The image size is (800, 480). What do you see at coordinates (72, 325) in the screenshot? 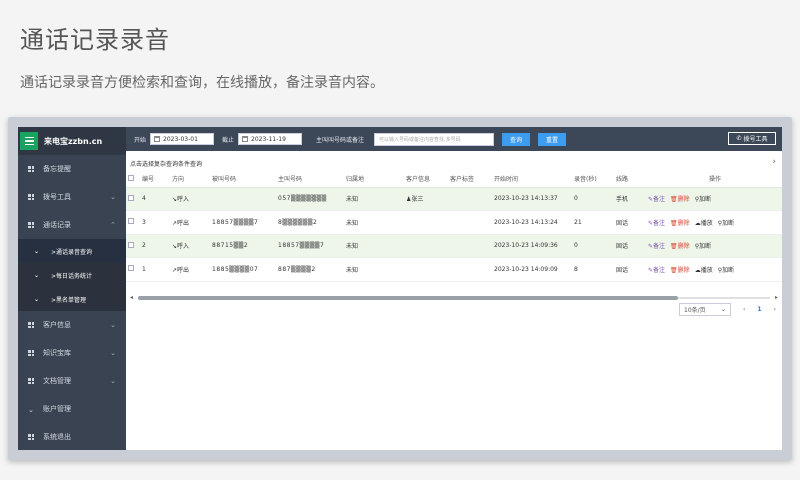
I see `sidebar-item-customers: 客户信息 ⌄` at bounding box center [72, 325].